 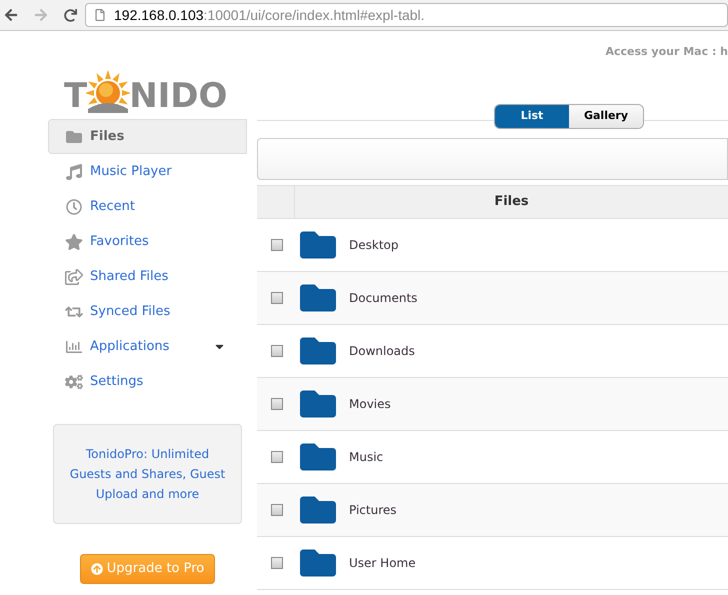 I want to click on star-icon, so click(x=74, y=242).